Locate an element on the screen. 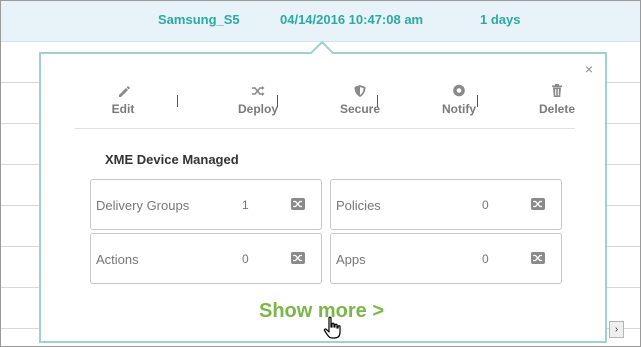  edit-label: Edit is located at coordinates (123, 109).